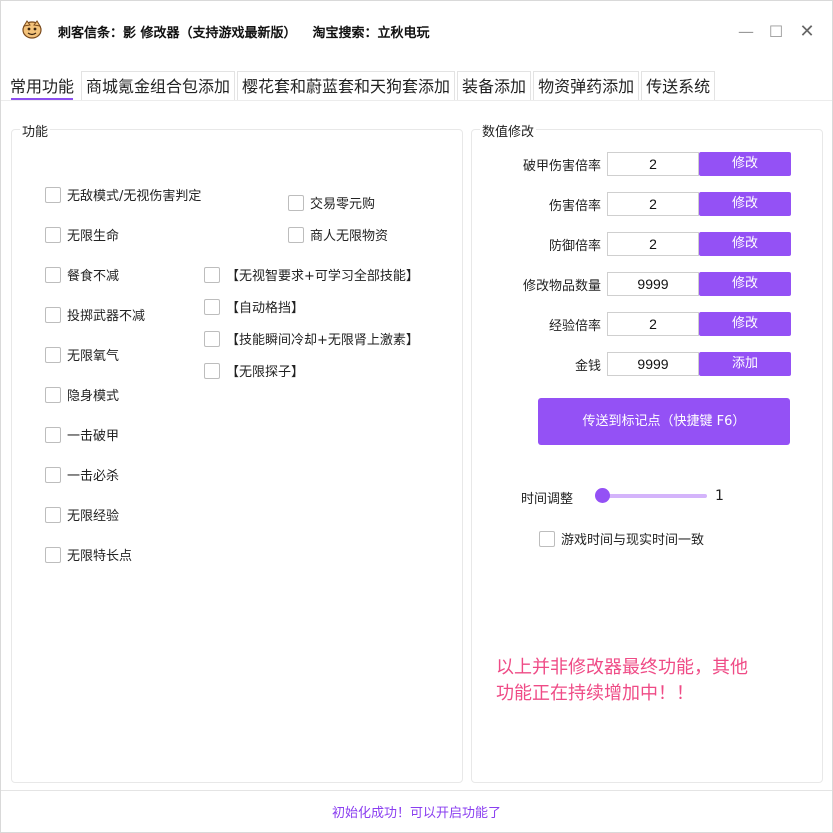 This screenshot has width=833, height=833. Describe the element at coordinates (654, 496) in the screenshot. I see `time-slider-track` at that location.